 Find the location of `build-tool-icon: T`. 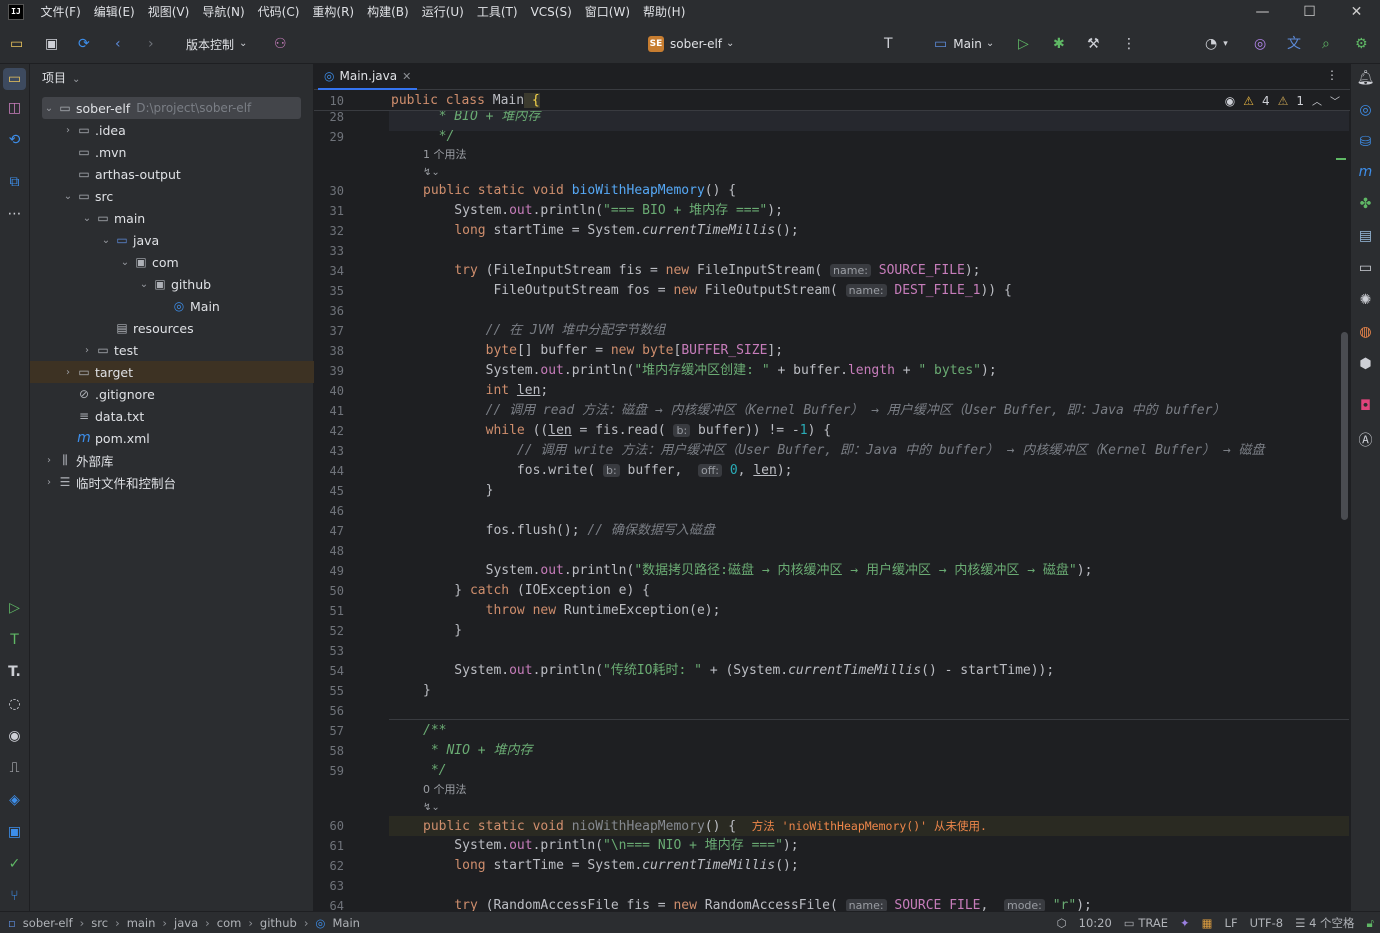

build-tool-icon: T is located at coordinates (14, 640).